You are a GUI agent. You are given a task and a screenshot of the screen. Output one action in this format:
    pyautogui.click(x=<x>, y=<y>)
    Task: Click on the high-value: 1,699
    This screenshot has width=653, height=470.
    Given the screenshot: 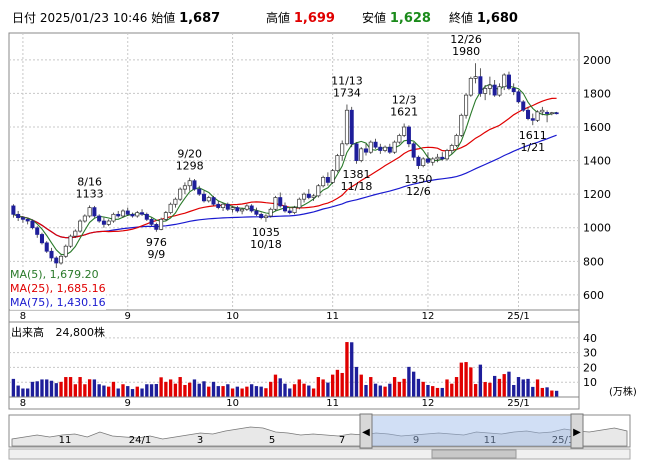 What is the action you would take?
    pyautogui.click(x=314, y=18)
    